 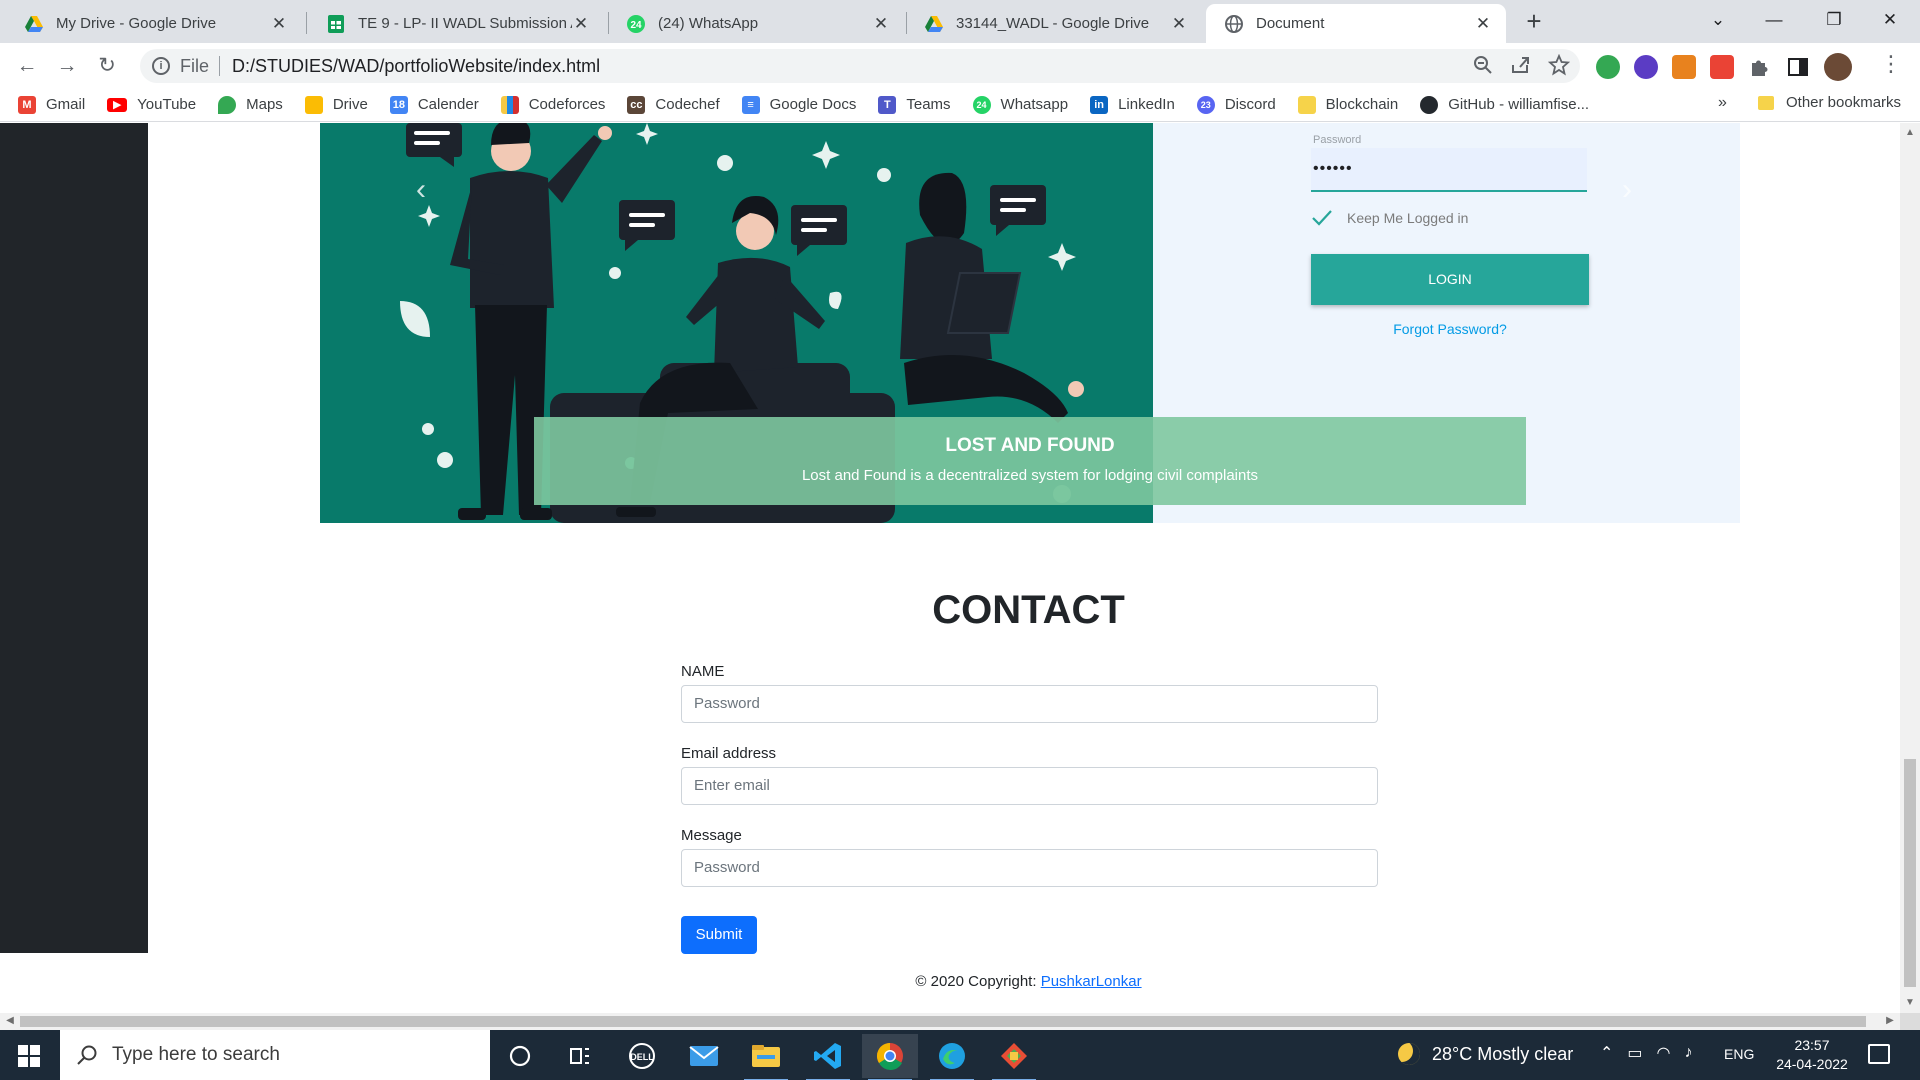 What do you see at coordinates (1250, 104) in the screenshot?
I see `bookmark-label: Discord` at bounding box center [1250, 104].